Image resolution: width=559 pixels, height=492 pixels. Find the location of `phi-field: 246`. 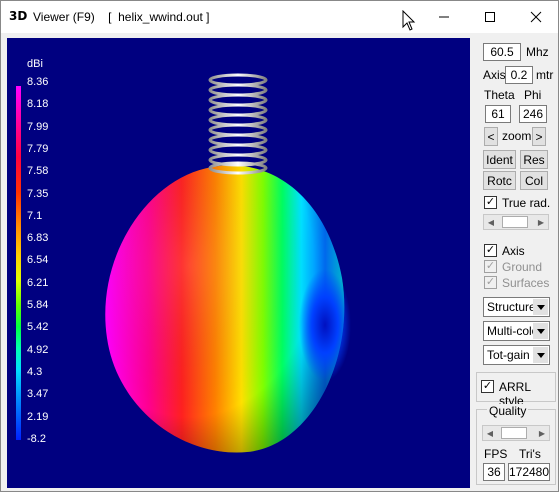

phi-field: 246 is located at coordinates (533, 114).